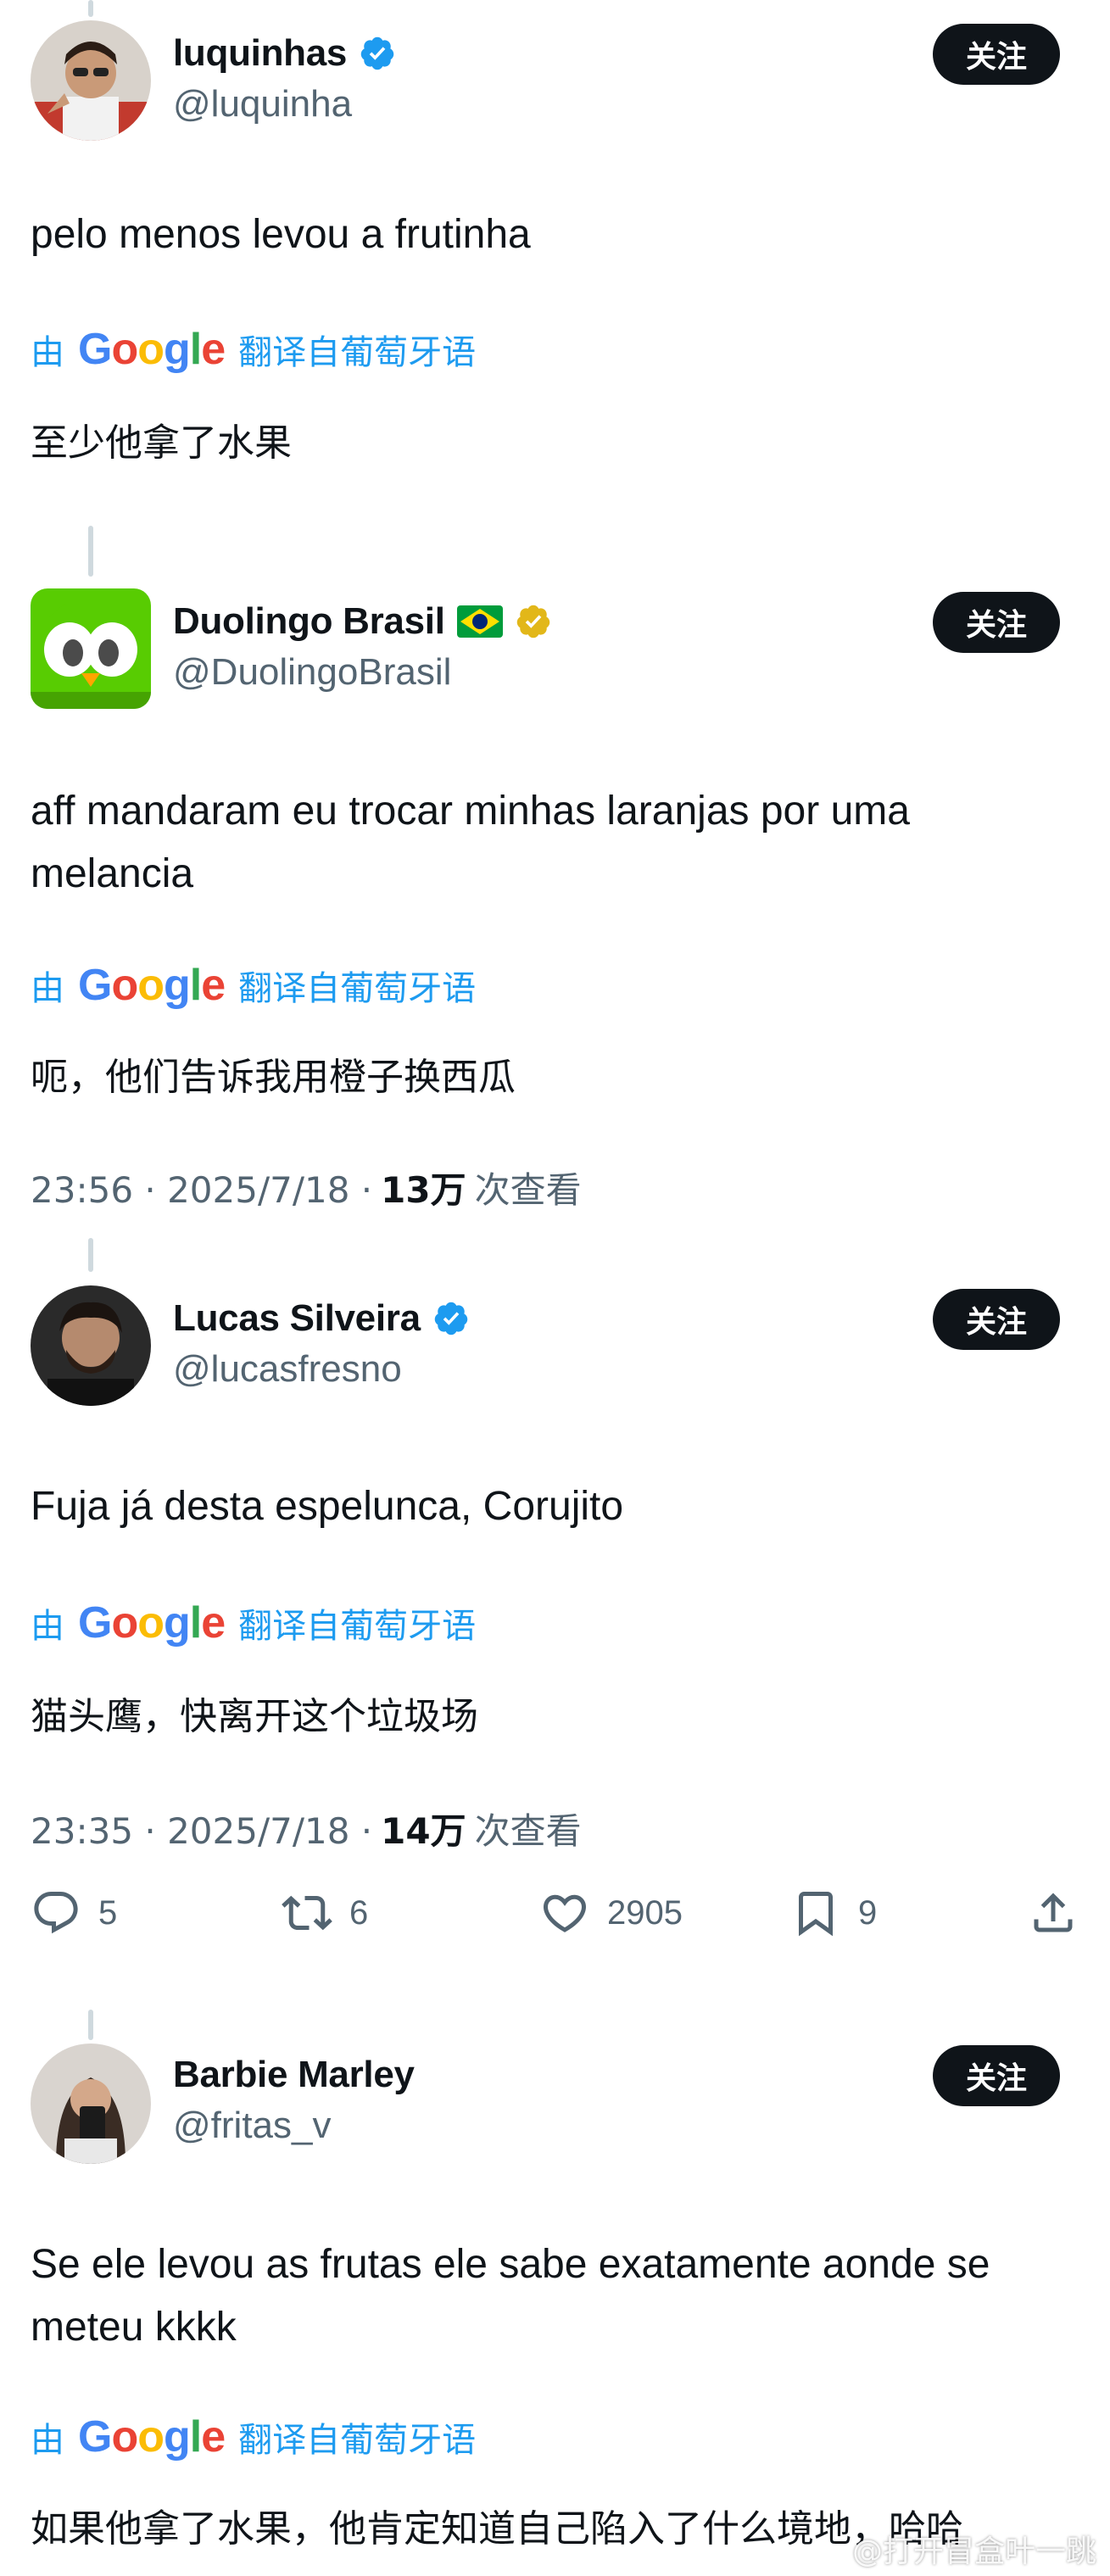 The height and width of the screenshot is (2576, 1110). Describe the element at coordinates (56, 1913) in the screenshot. I see `reply-icon` at that location.